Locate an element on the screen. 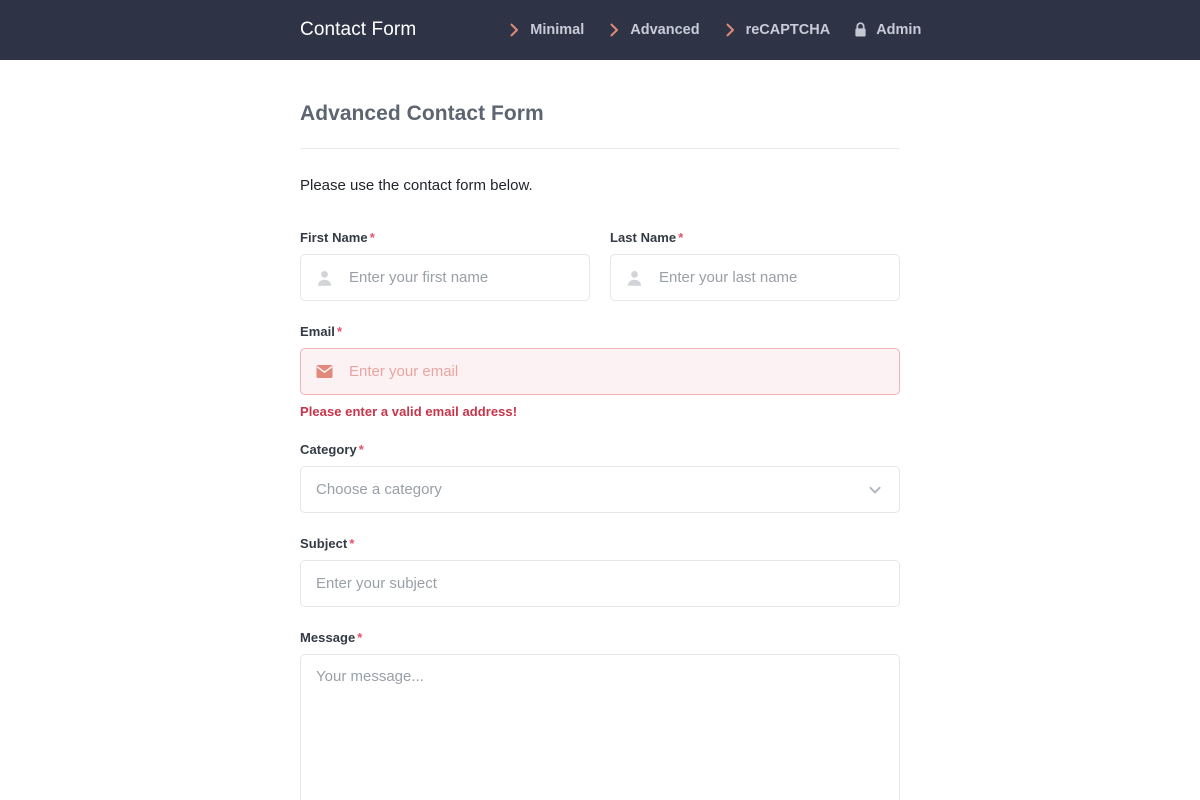 This screenshot has height=800, width=1200. nav-item-admin: Admin is located at coordinates (887, 30).